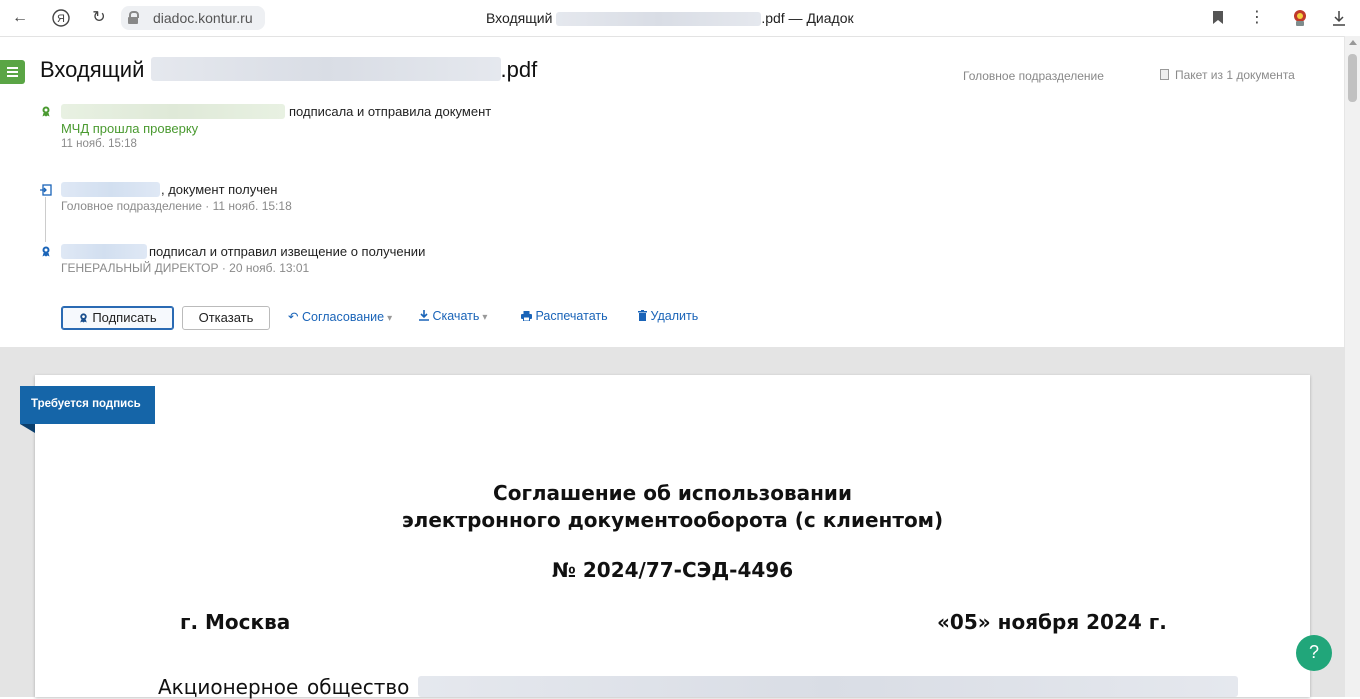 This screenshot has height=699, width=1360. What do you see at coordinates (672, 493) in the screenshot?
I see `doc-title-line1: Соглашение об использовании` at bounding box center [672, 493].